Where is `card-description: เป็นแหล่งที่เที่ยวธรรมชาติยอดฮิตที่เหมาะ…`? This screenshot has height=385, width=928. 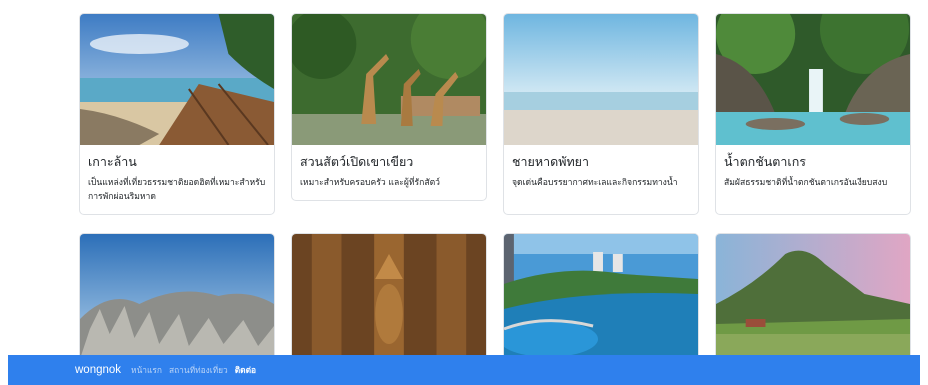 card-description: เป็นแหล่งที่เที่ยวธรรมชาติยอดฮิตที่เหมาะ… is located at coordinates (177, 190).